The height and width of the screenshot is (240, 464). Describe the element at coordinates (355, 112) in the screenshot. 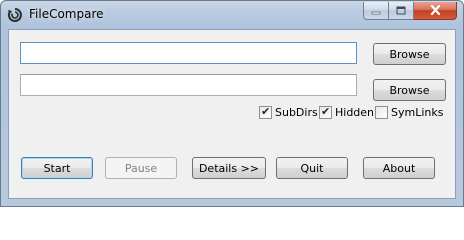

I see `hidden-label: Hidden` at that location.